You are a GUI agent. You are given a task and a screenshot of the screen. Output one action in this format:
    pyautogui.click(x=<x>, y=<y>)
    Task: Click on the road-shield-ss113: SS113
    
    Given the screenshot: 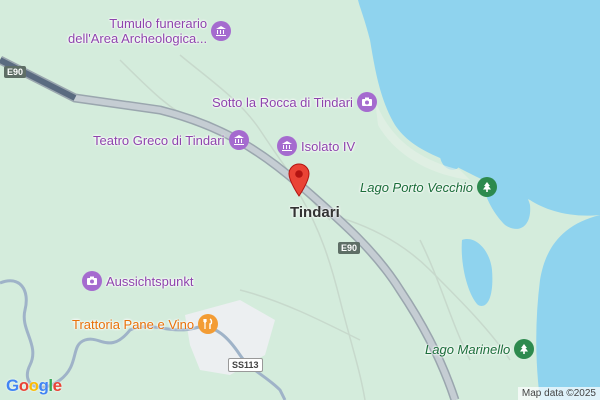 What is the action you would take?
    pyautogui.click(x=245, y=365)
    